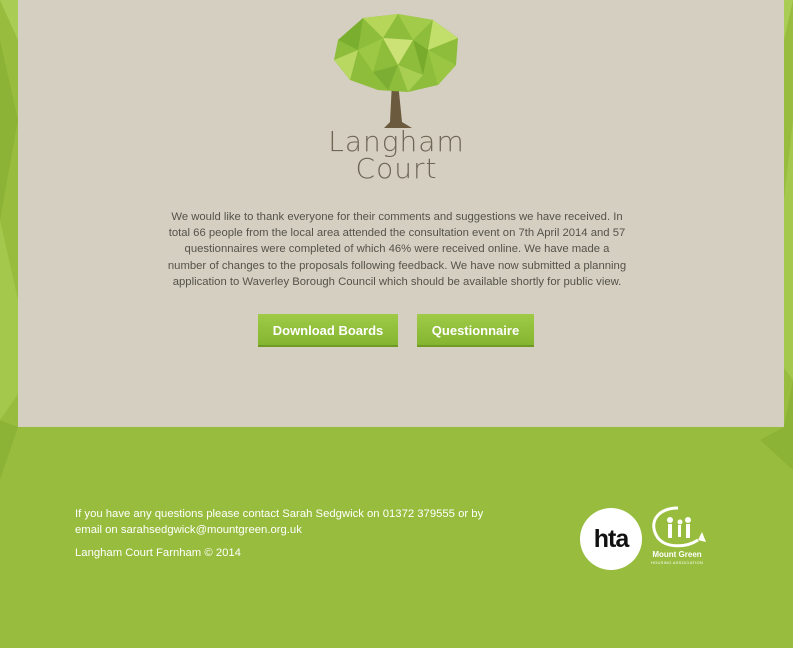 This screenshot has height=648, width=793. I want to click on brand-line-2: Court, so click(396, 168).